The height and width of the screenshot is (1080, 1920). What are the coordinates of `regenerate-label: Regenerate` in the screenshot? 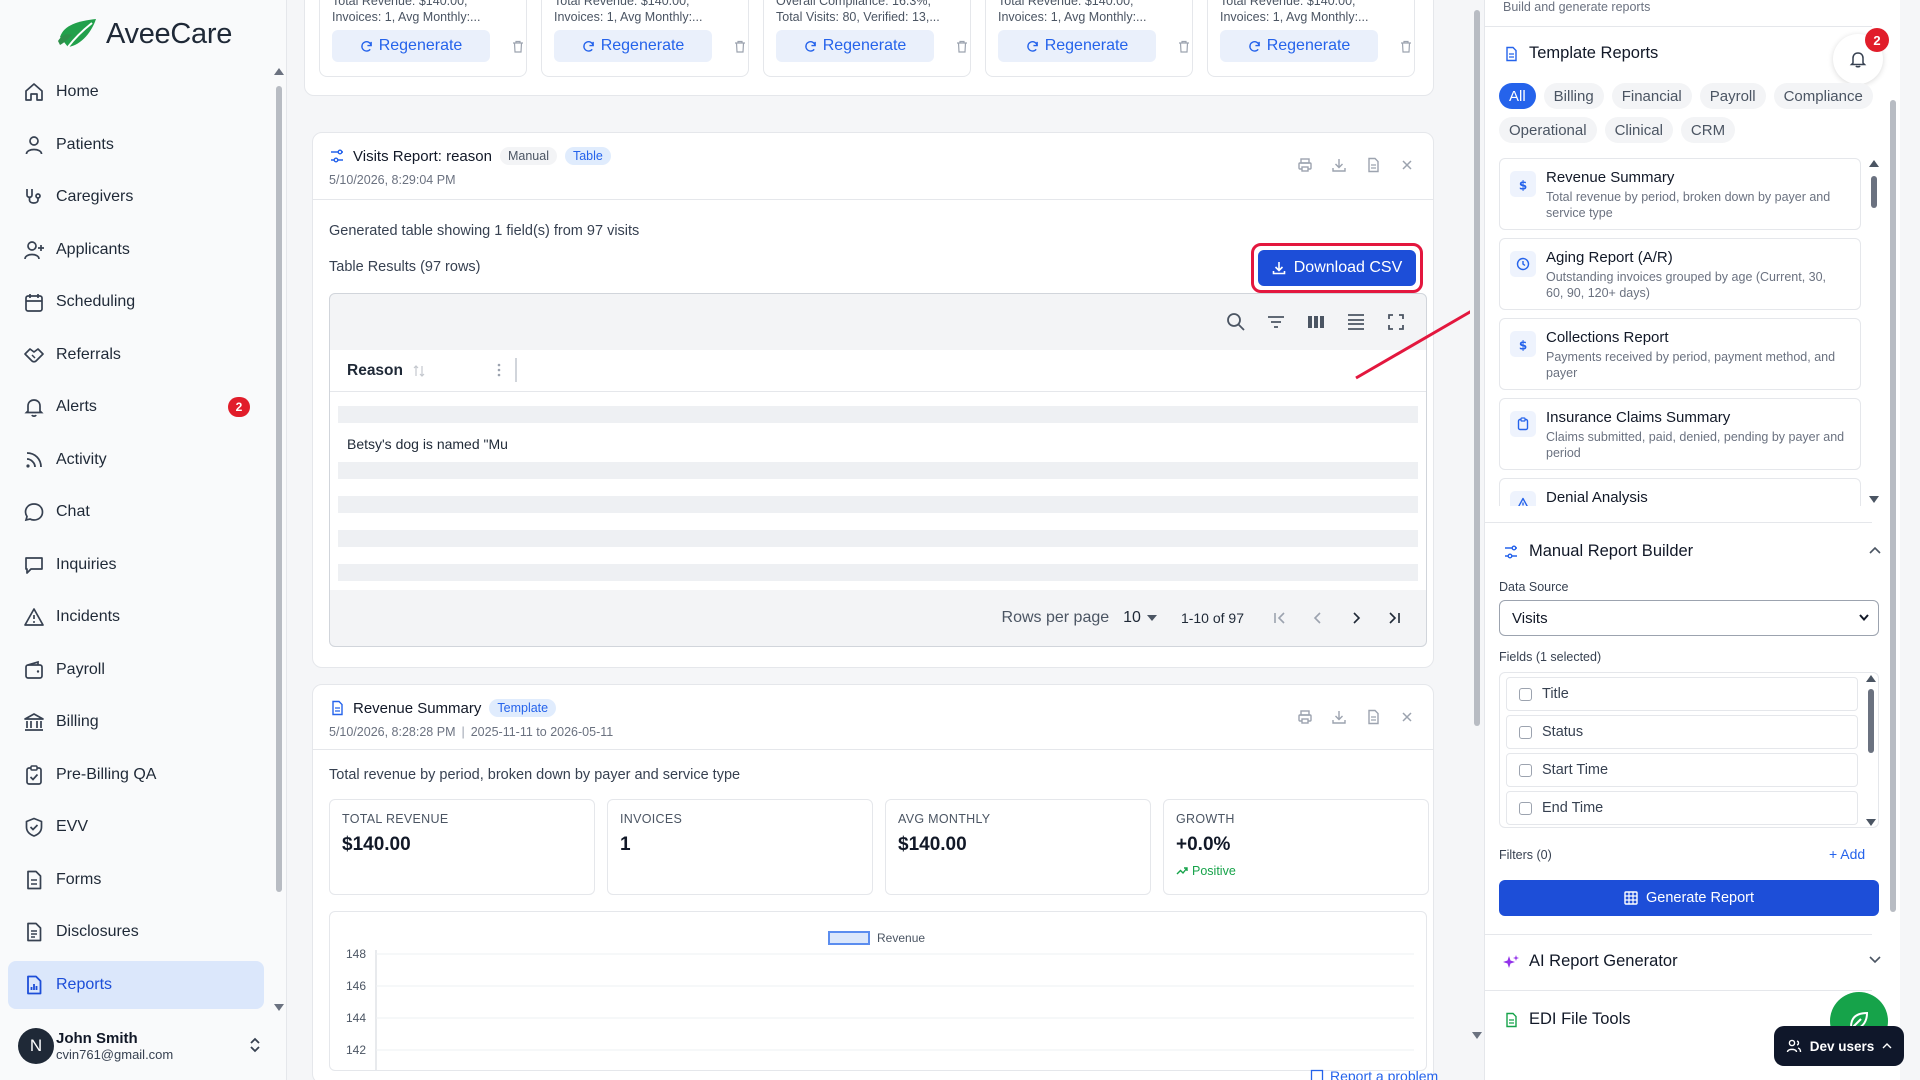 It's located at (420, 45).